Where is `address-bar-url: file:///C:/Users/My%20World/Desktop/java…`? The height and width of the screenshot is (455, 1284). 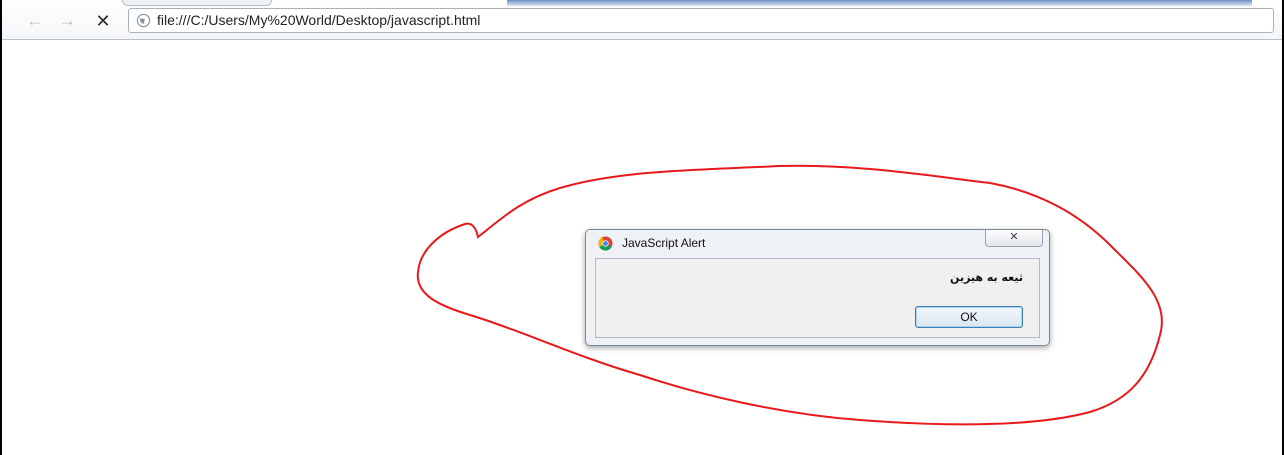 address-bar-url: file:///C:/Users/My%20World/Desktop/java… is located at coordinates (318, 20).